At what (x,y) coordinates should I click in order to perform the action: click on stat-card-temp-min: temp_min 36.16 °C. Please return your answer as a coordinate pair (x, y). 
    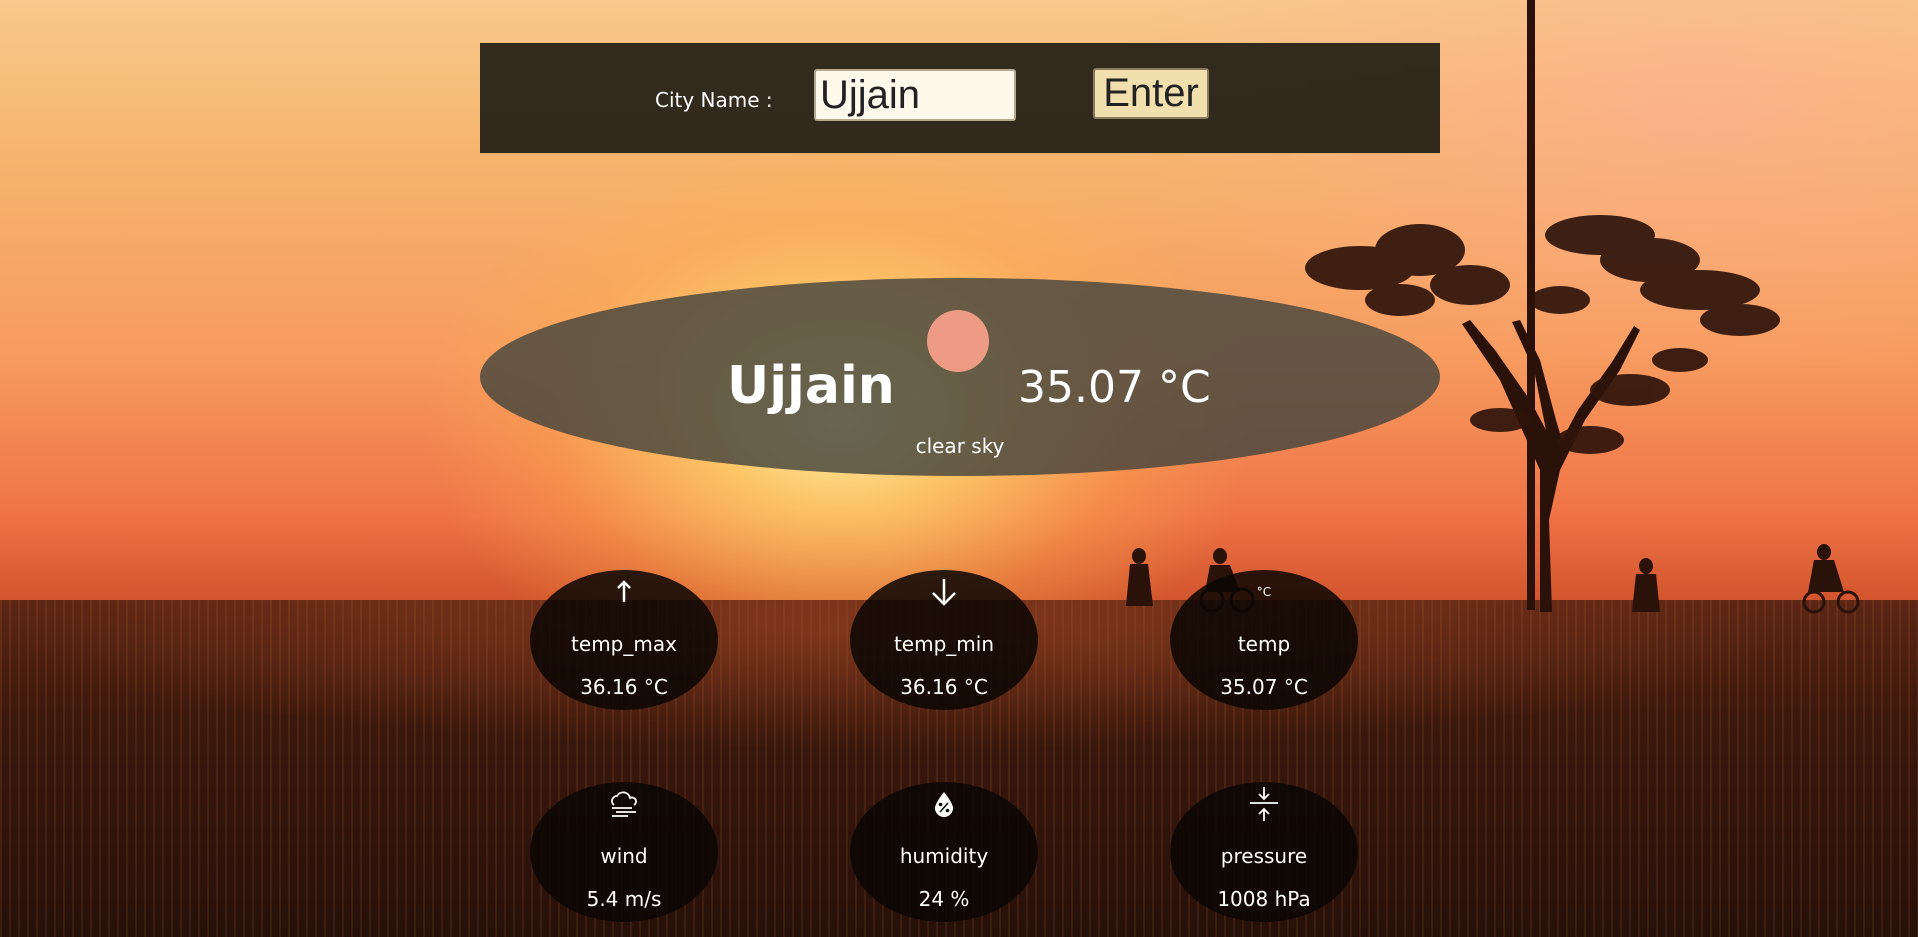
    Looking at the image, I should click on (944, 640).